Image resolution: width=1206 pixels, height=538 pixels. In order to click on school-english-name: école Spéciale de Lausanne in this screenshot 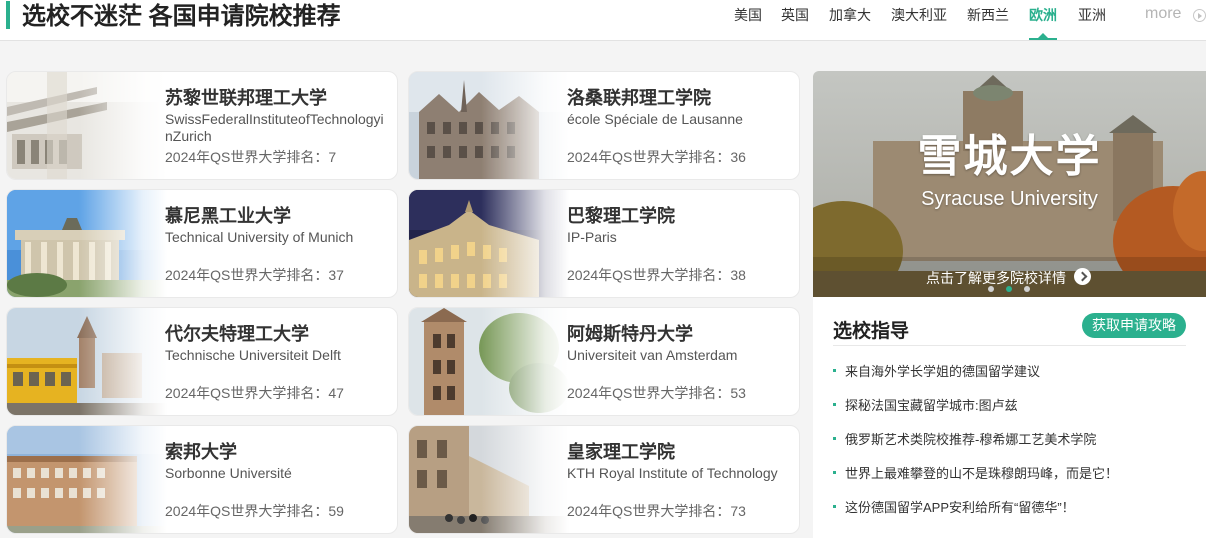, I will do `click(655, 119)`.